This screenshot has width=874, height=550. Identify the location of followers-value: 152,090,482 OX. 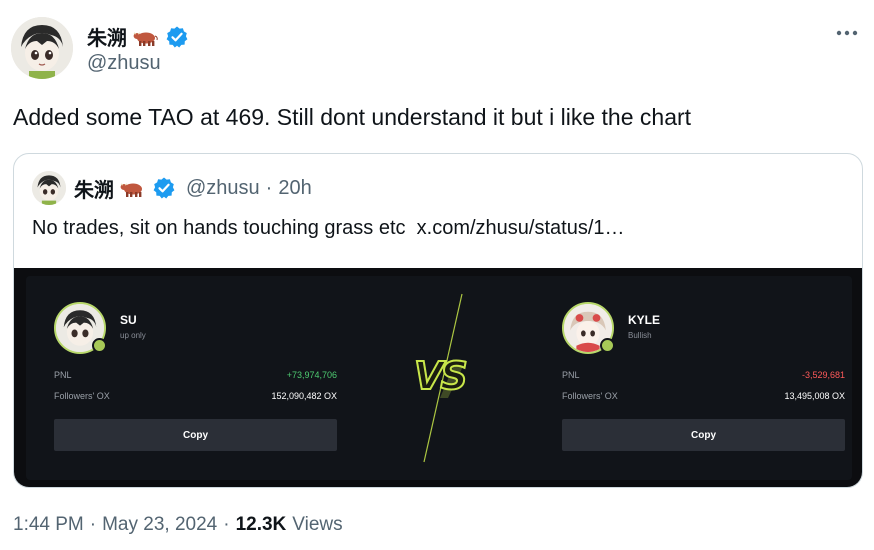
(304, 396).